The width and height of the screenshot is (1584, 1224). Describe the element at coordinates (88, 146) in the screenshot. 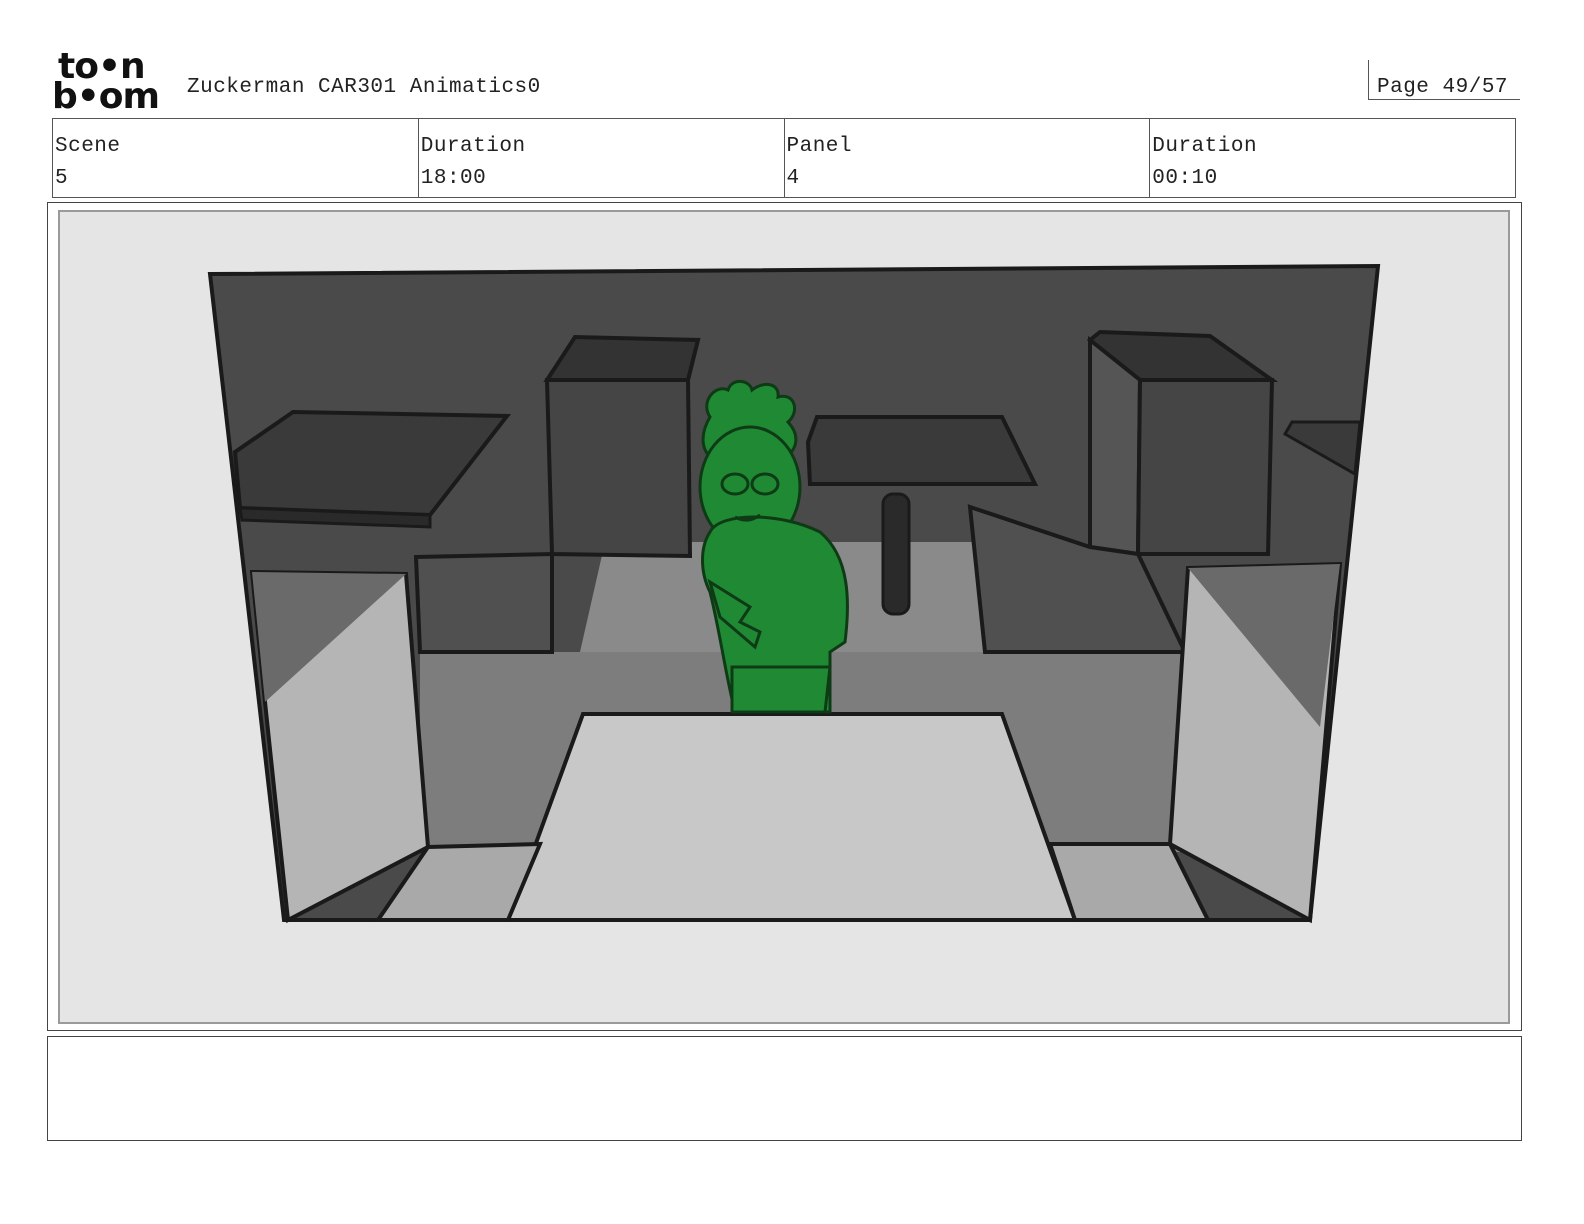

I see `scene-label: Scene` at that location.